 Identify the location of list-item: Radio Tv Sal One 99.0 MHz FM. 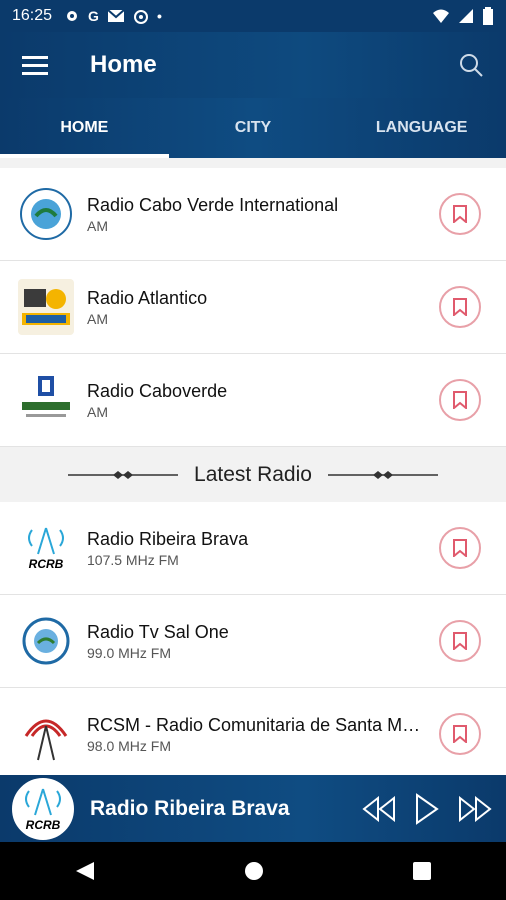
(253, 641).